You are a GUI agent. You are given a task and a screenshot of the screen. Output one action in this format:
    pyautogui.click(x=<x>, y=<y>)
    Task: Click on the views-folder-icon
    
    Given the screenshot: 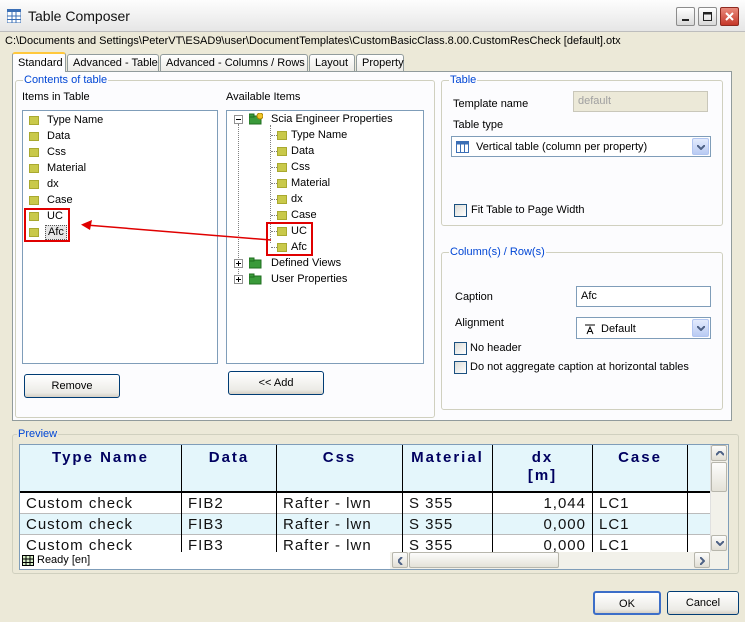 What is the action you would take?
    pyautogui.click(x=255, y=263)
    